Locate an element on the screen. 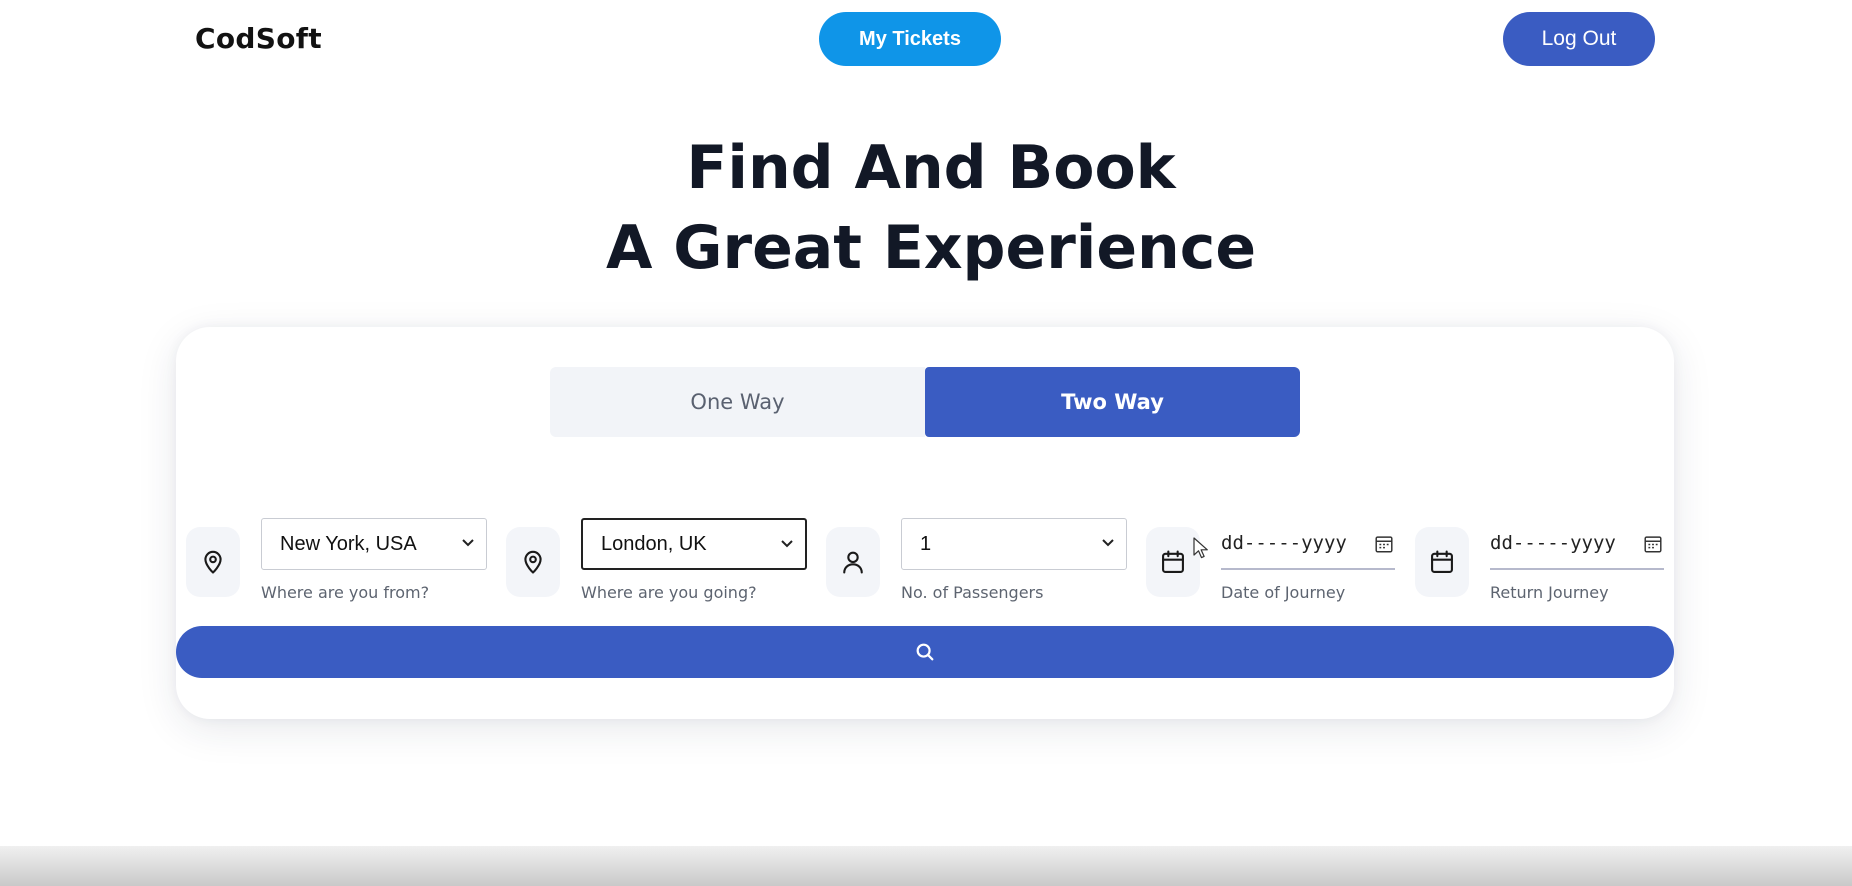  trip-type-toggle: One Way Two Way is located at coordinates (925, 402).